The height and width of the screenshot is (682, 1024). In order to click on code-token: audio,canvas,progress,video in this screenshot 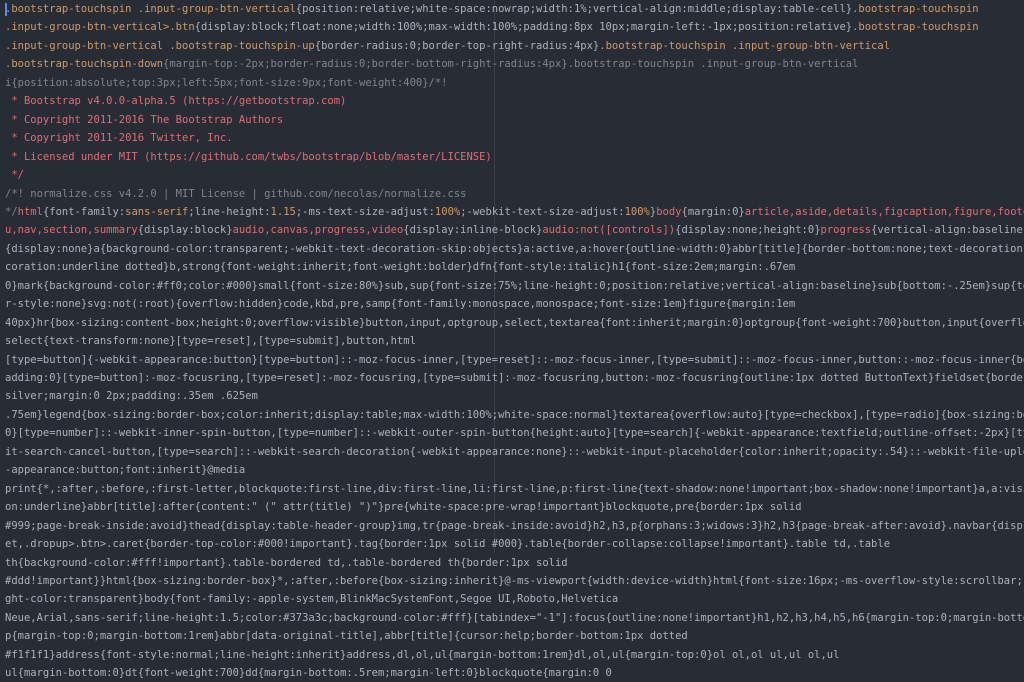, I will do `click(318, 230)`.